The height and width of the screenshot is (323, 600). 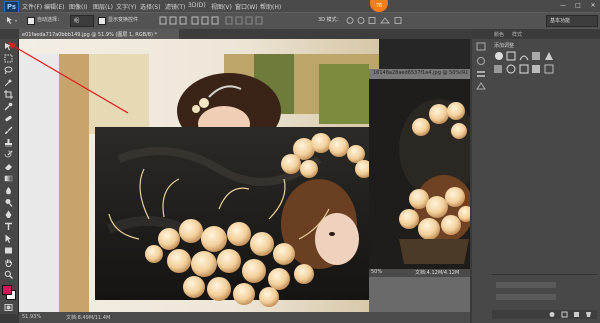 What do you see at coordinates (221, 6) in the screenshot?
I see `menu-view: 视图(V)` at bounding box center [221, 6].